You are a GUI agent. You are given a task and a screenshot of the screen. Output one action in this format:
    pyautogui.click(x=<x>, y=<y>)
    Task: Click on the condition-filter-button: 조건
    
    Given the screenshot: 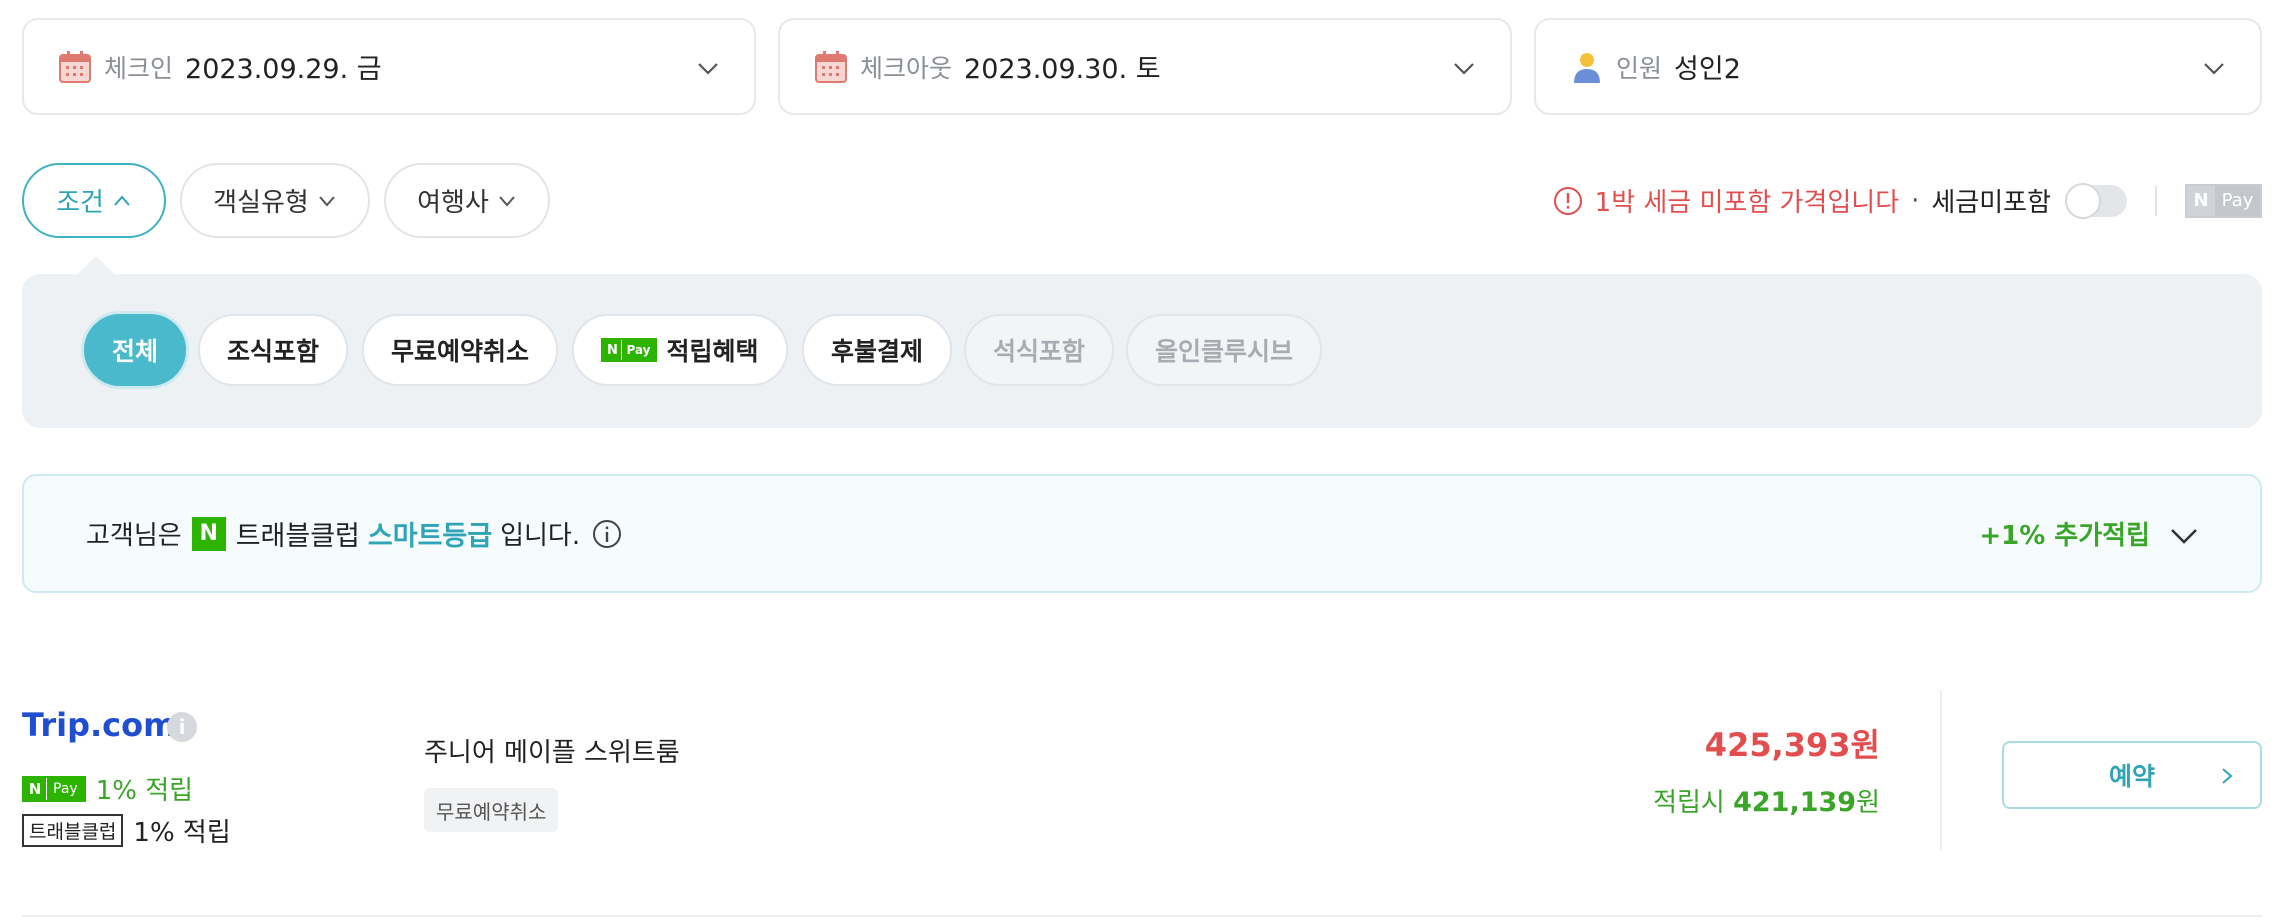 What is the action you would take?
    pyautogui.click(x=94, y=200)
    